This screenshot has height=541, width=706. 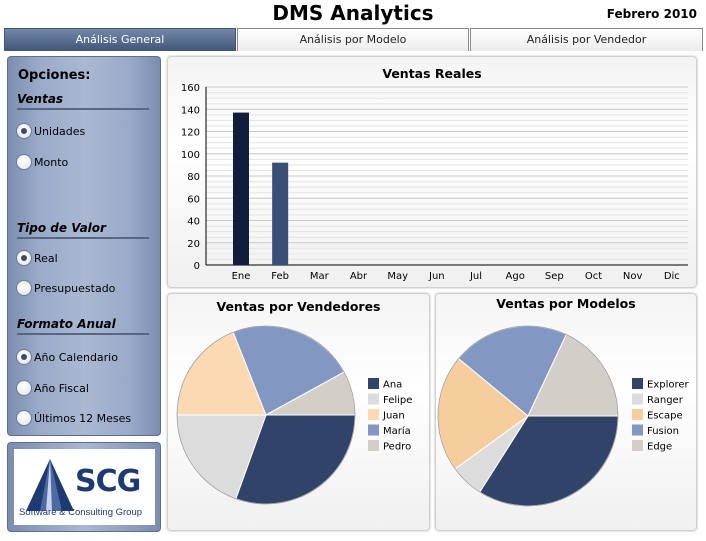 I want to click on y-tick-label: 120, so click(x=190, y=133).